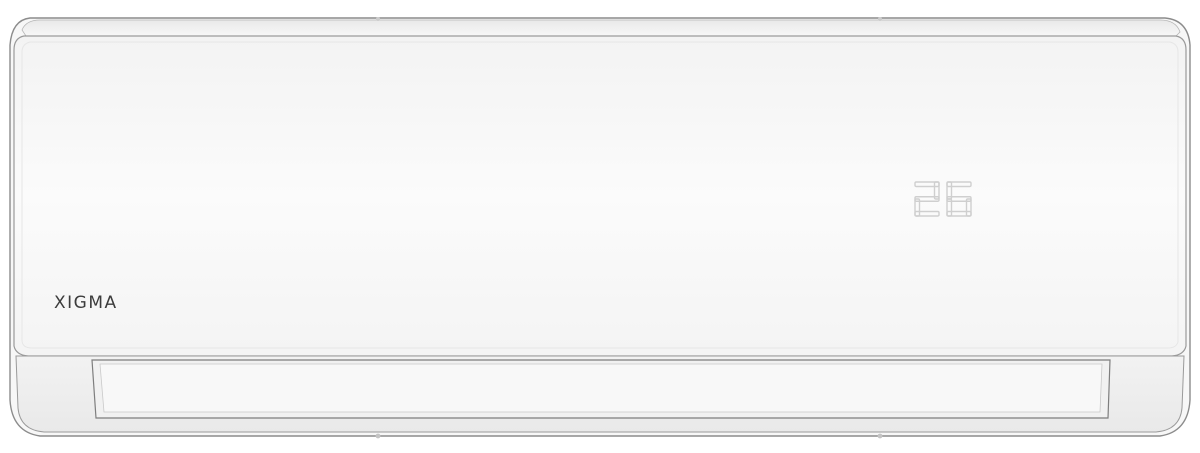 This screenshot has height=453, width=1200. I want to click on temperature-display: 26, so click(941, 200).